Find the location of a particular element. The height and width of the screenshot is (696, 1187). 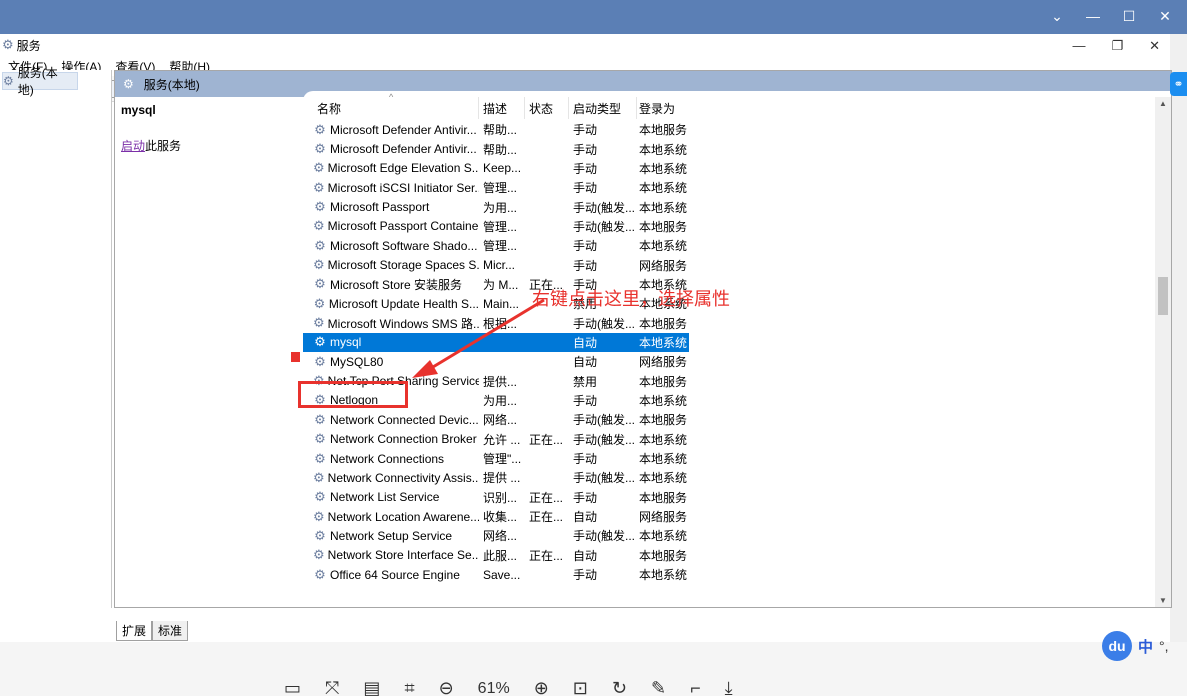

service-startup-type: 禁用 is located at coordinates (585, 381).